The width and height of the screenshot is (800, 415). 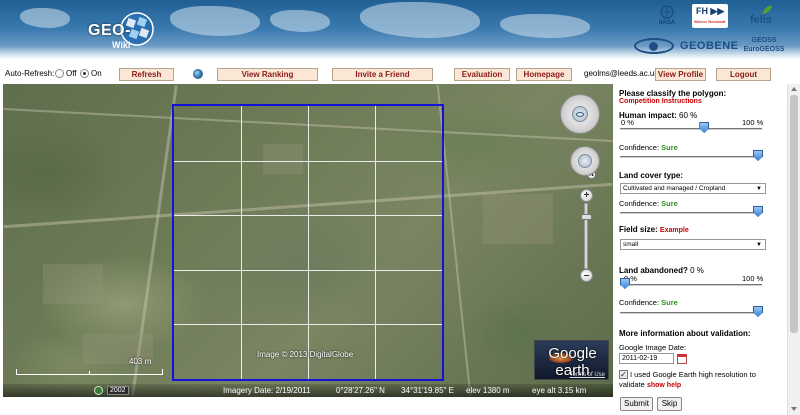 What do you see at coordinates (710, 11) in the screenshot?
I see `fh-label: FH ▶▶` at bounding box center [710, 11].